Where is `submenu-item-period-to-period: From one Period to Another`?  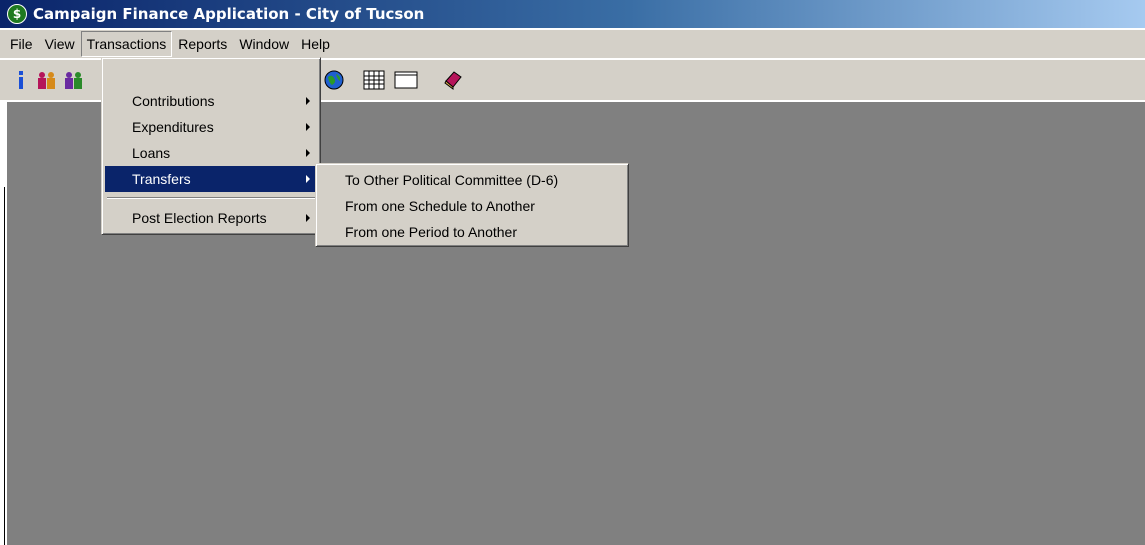 submenu-item-period-to-period: From one Period to Another is located at coordinates (472, 232).